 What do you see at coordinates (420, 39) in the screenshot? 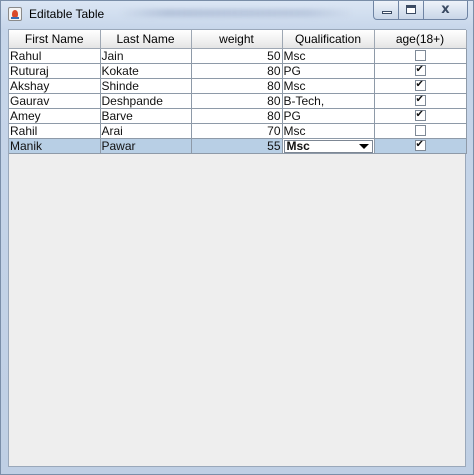
I see `column-header-age: age(18+)` at bounding box center [420, 39].